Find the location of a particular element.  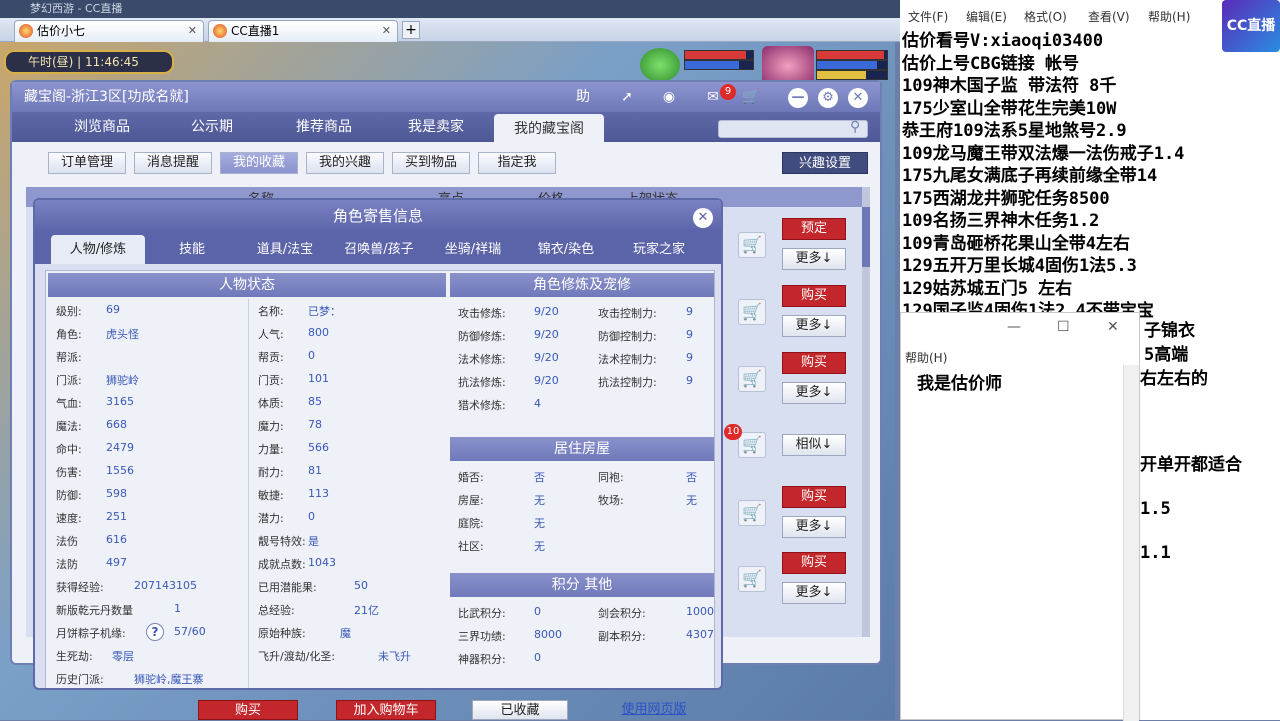

tab-1: 估价小七 ✕ is located at coordinates (109, 31).